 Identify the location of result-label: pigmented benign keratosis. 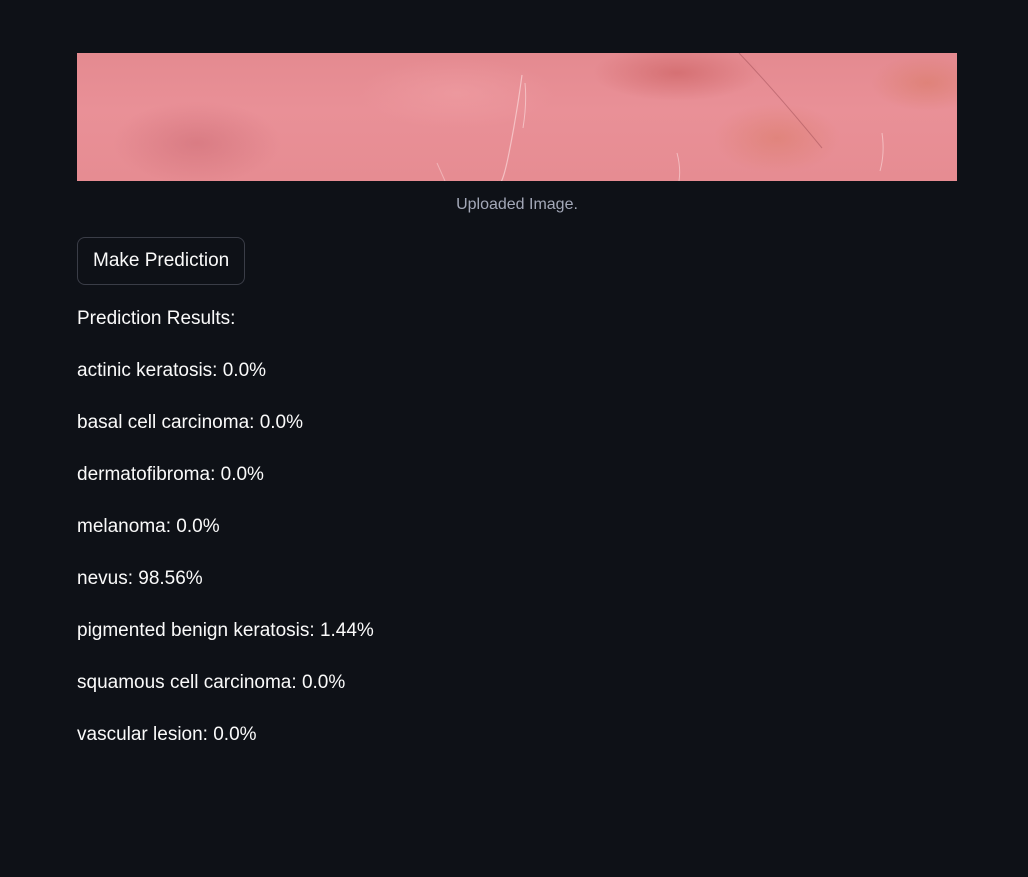
(193, 630).